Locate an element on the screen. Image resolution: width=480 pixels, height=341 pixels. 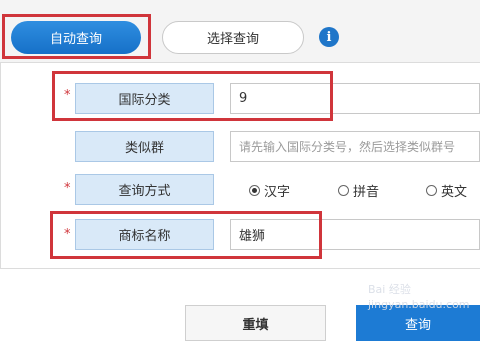
radio-english-label: 英文 is located at coordinates (454, 192).